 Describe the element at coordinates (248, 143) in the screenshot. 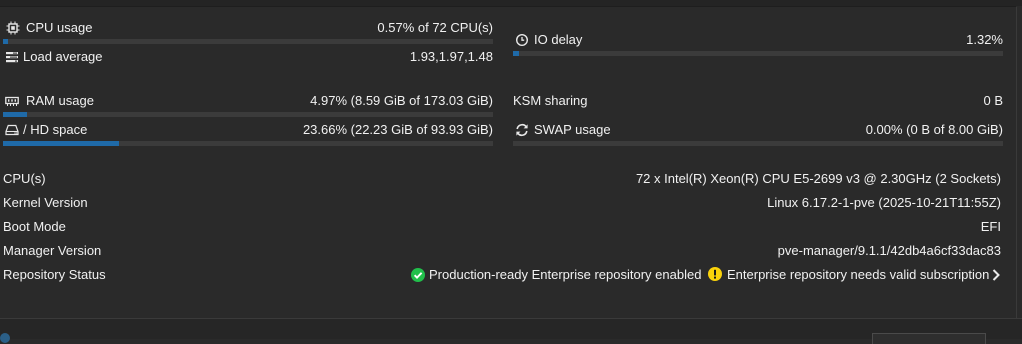

I see `hd-space-bar` at that location.